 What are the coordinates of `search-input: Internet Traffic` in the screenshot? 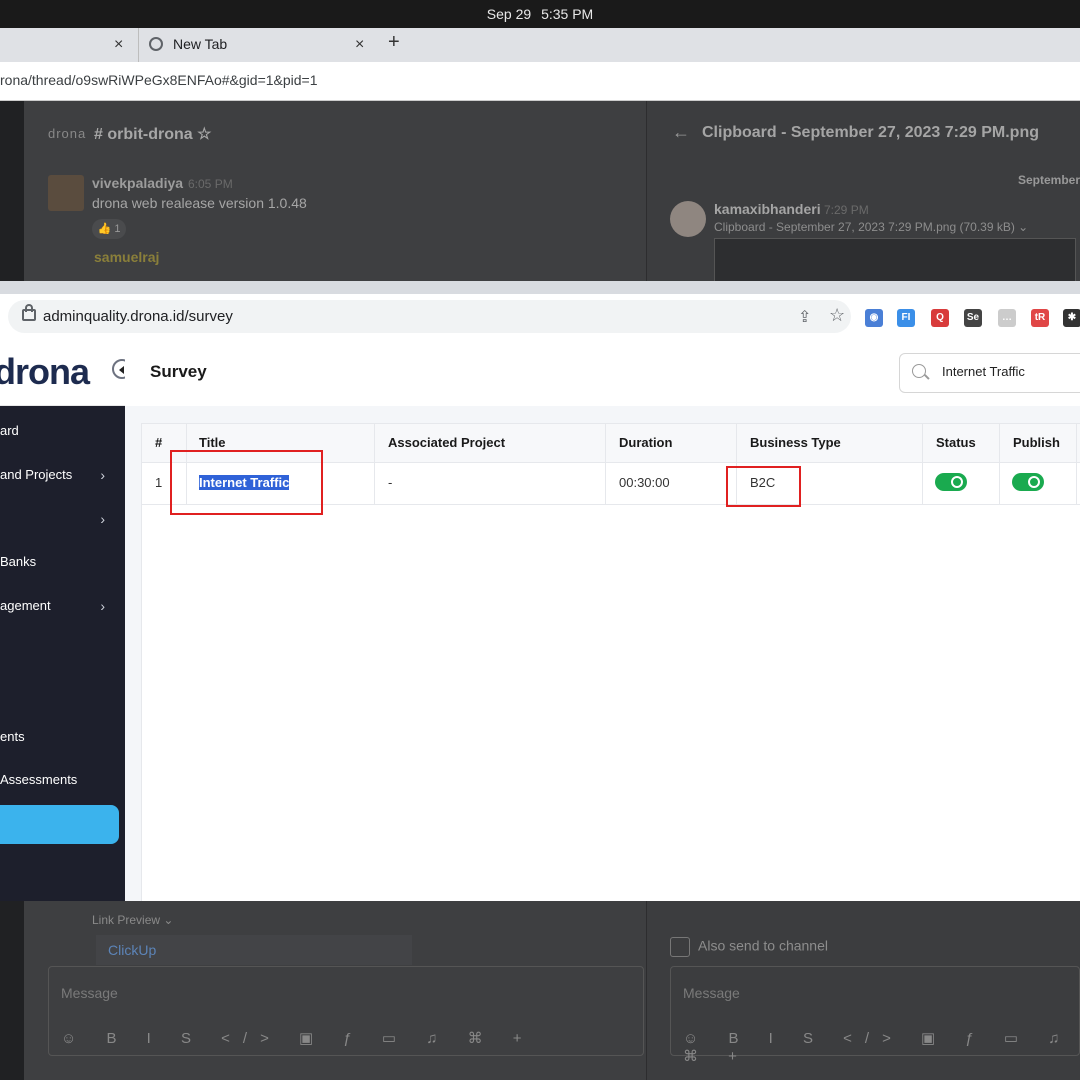 It's located at (989, 373).